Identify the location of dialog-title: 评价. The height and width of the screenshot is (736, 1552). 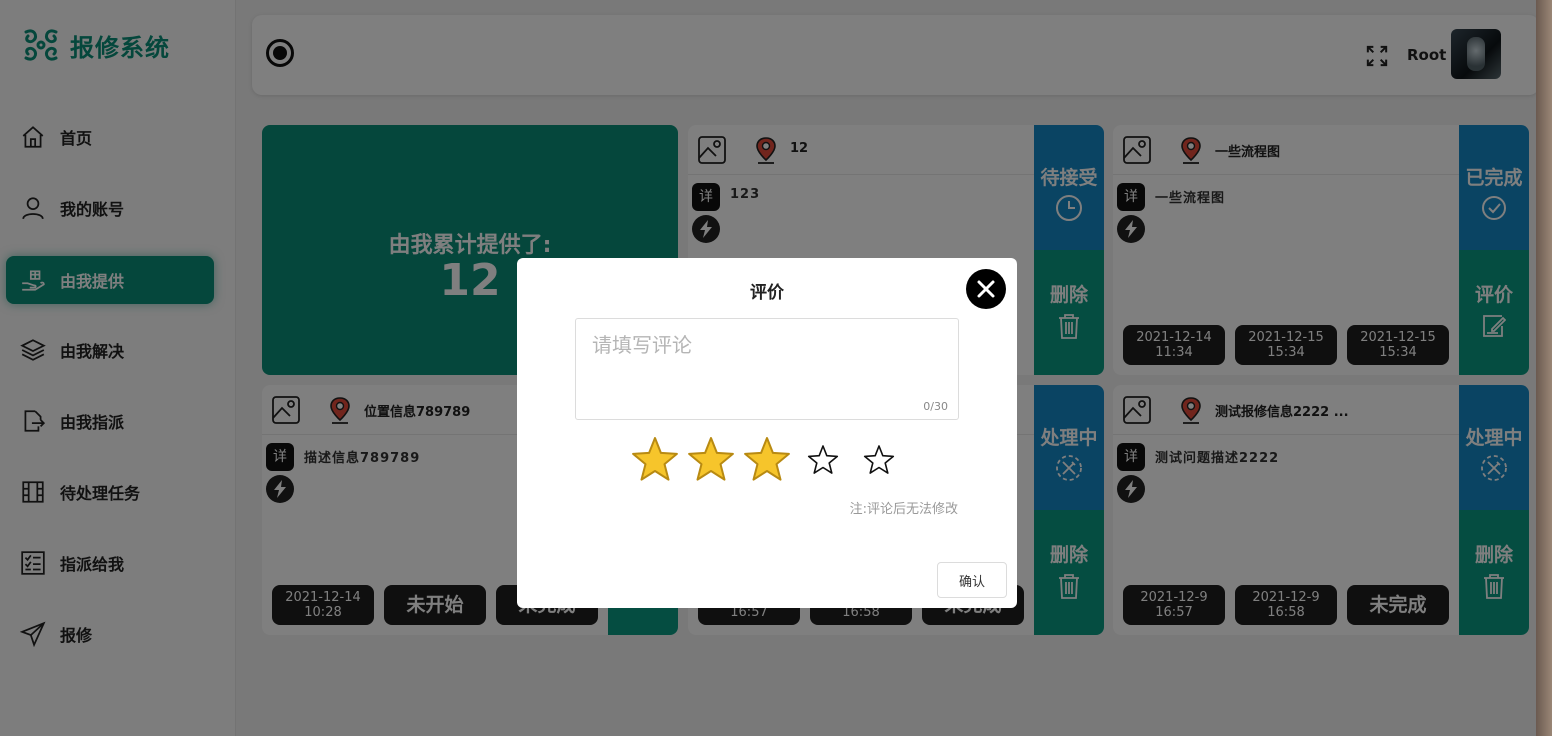
(767, 293).